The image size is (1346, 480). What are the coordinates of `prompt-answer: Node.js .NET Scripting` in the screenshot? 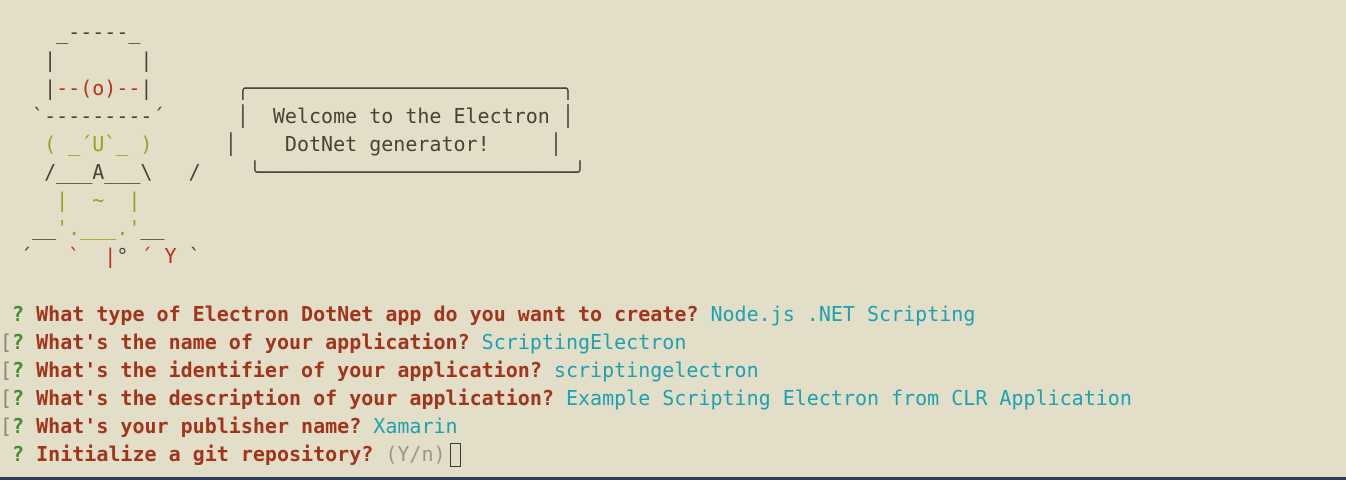 It's located at (843, 314).